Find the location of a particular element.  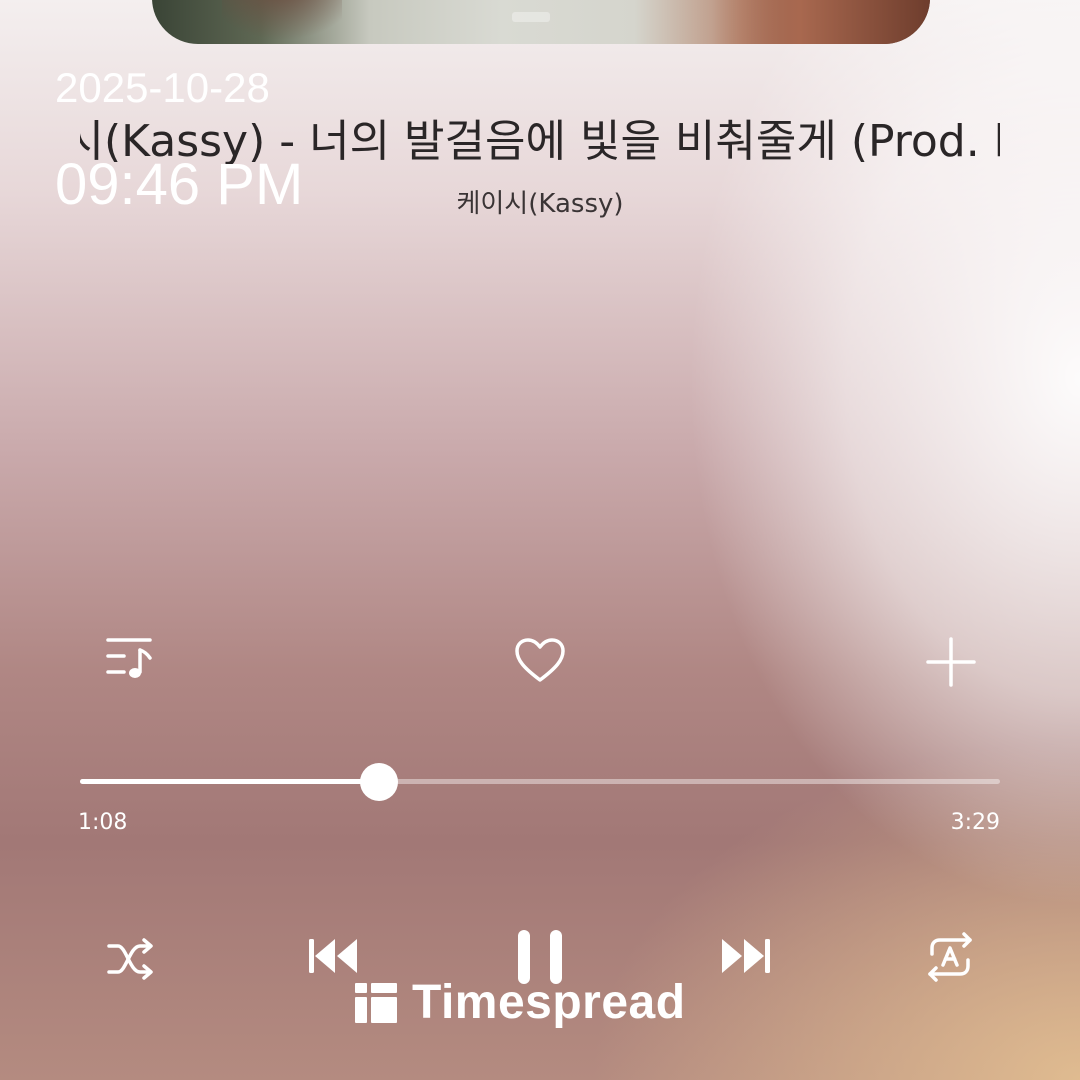

playlist-music-icon is located at coordinates (130, 659).